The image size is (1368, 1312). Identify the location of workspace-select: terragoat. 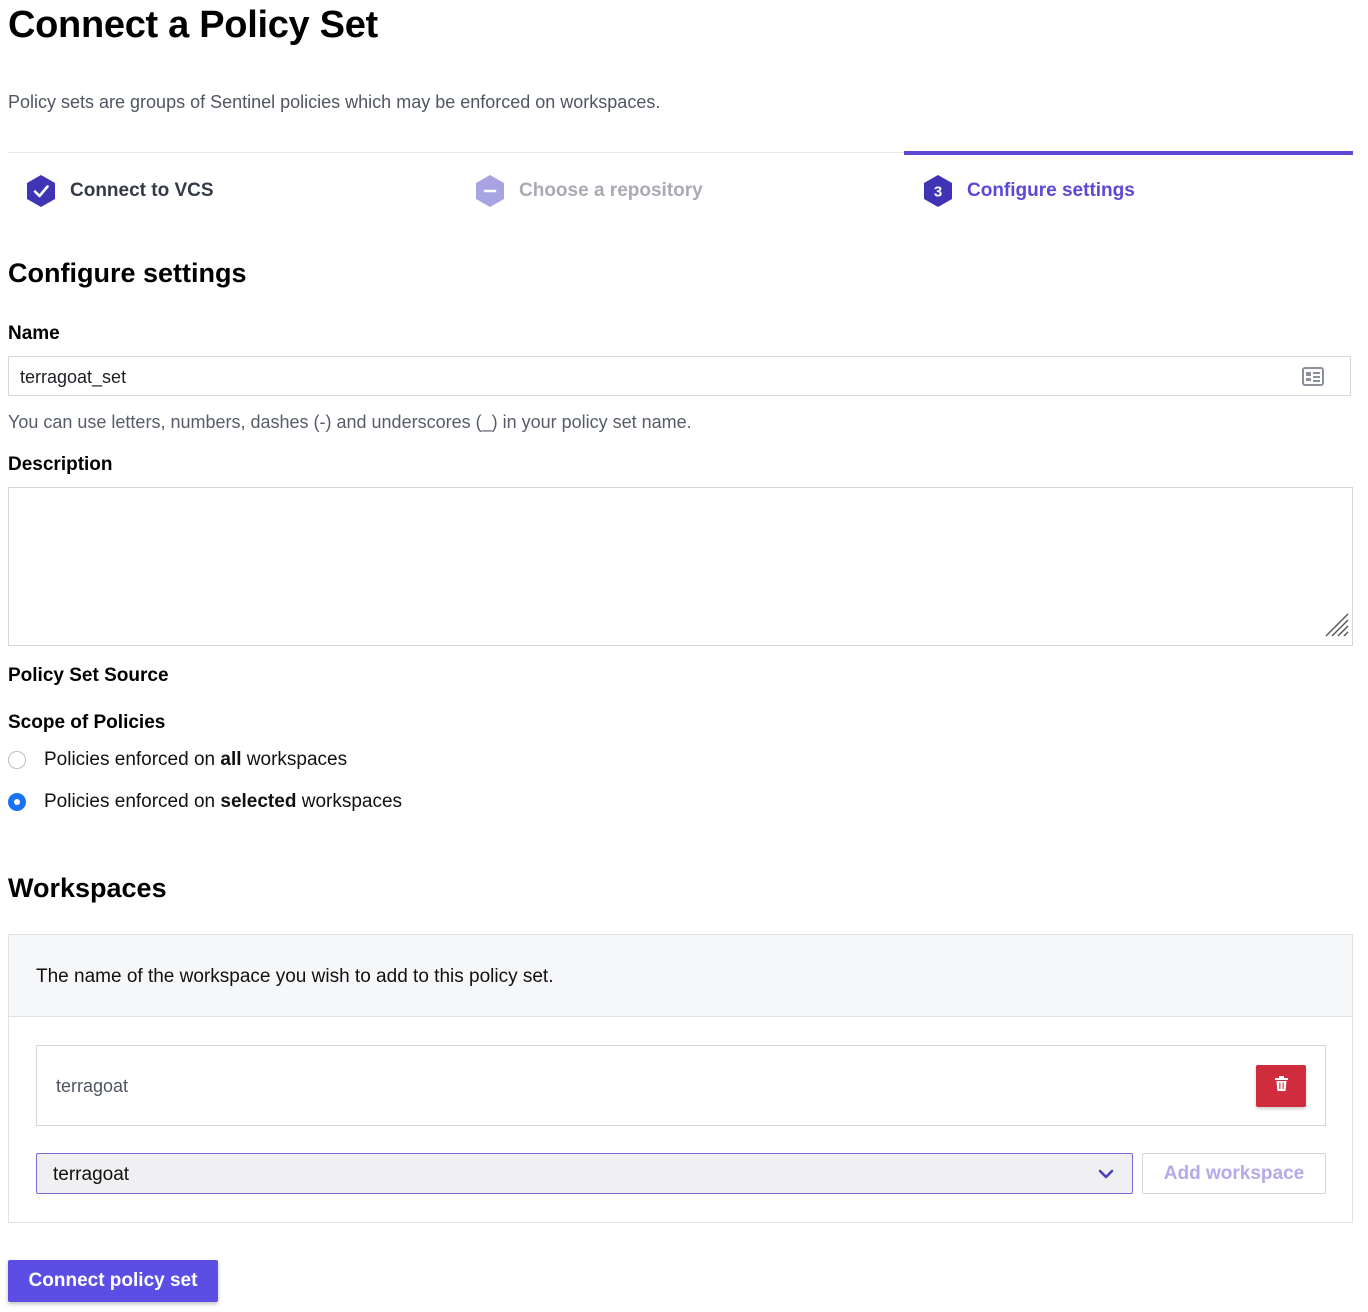
(584, 1173).